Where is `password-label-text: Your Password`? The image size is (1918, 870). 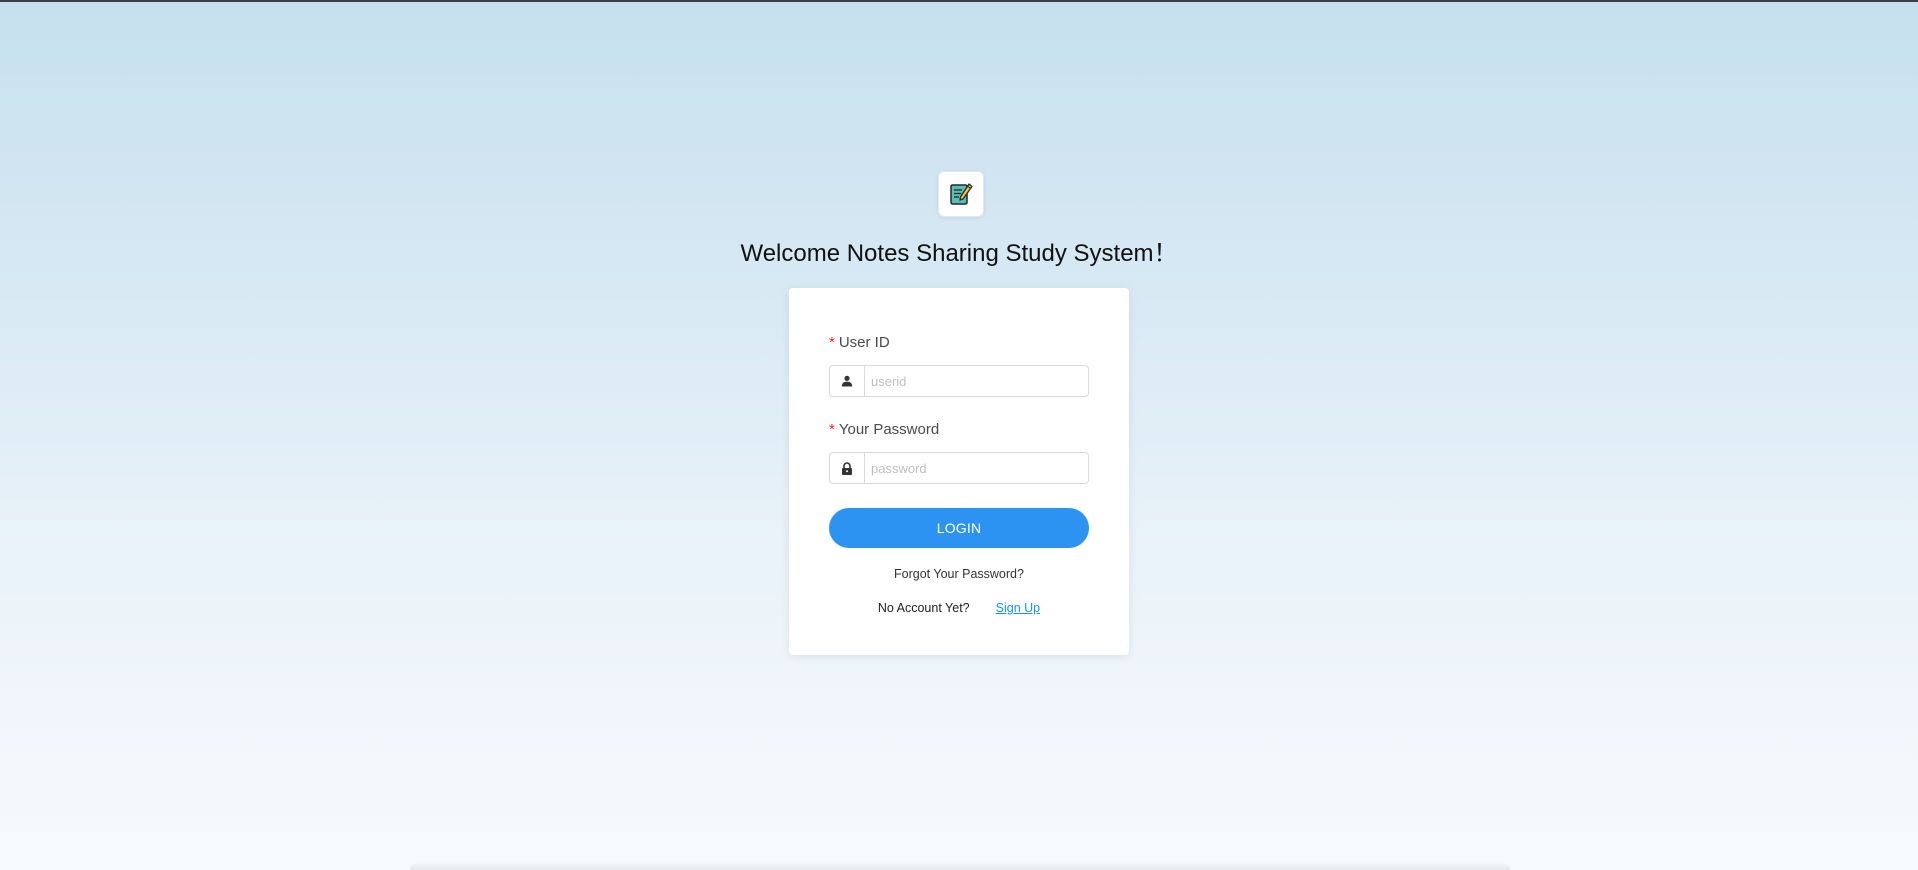
password-label-text: Your Password is located at coordinates (889, 429).